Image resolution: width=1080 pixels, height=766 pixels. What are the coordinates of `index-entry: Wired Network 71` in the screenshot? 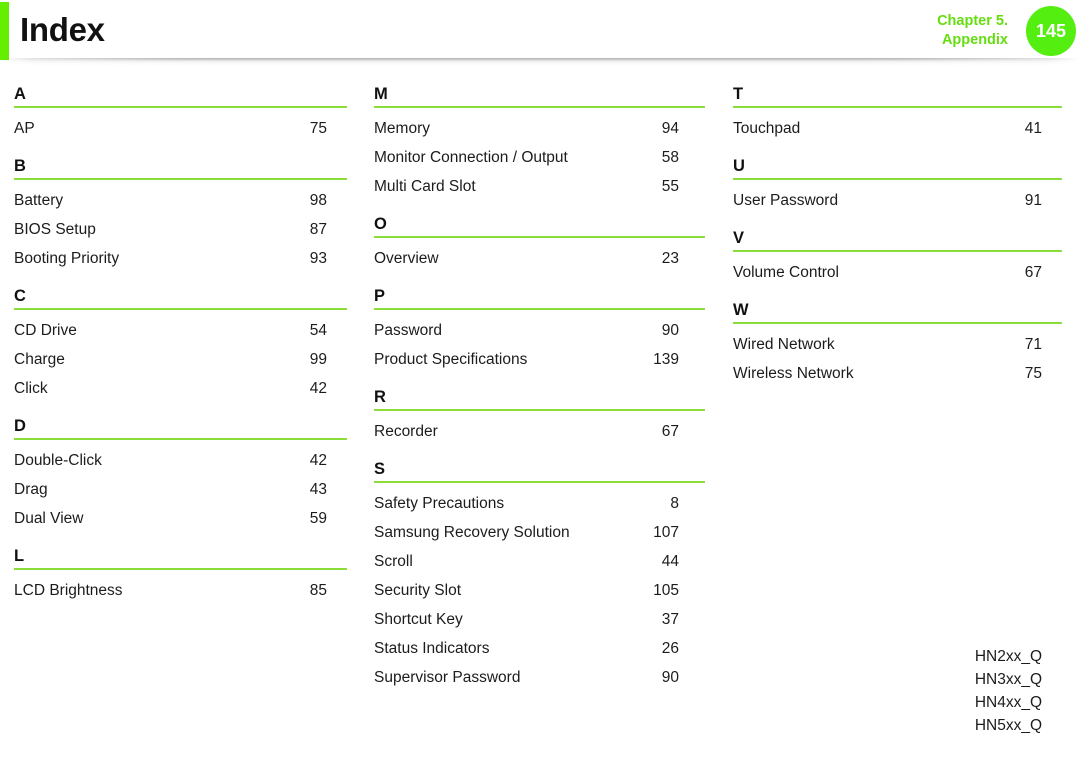 It's located at (897, 344).